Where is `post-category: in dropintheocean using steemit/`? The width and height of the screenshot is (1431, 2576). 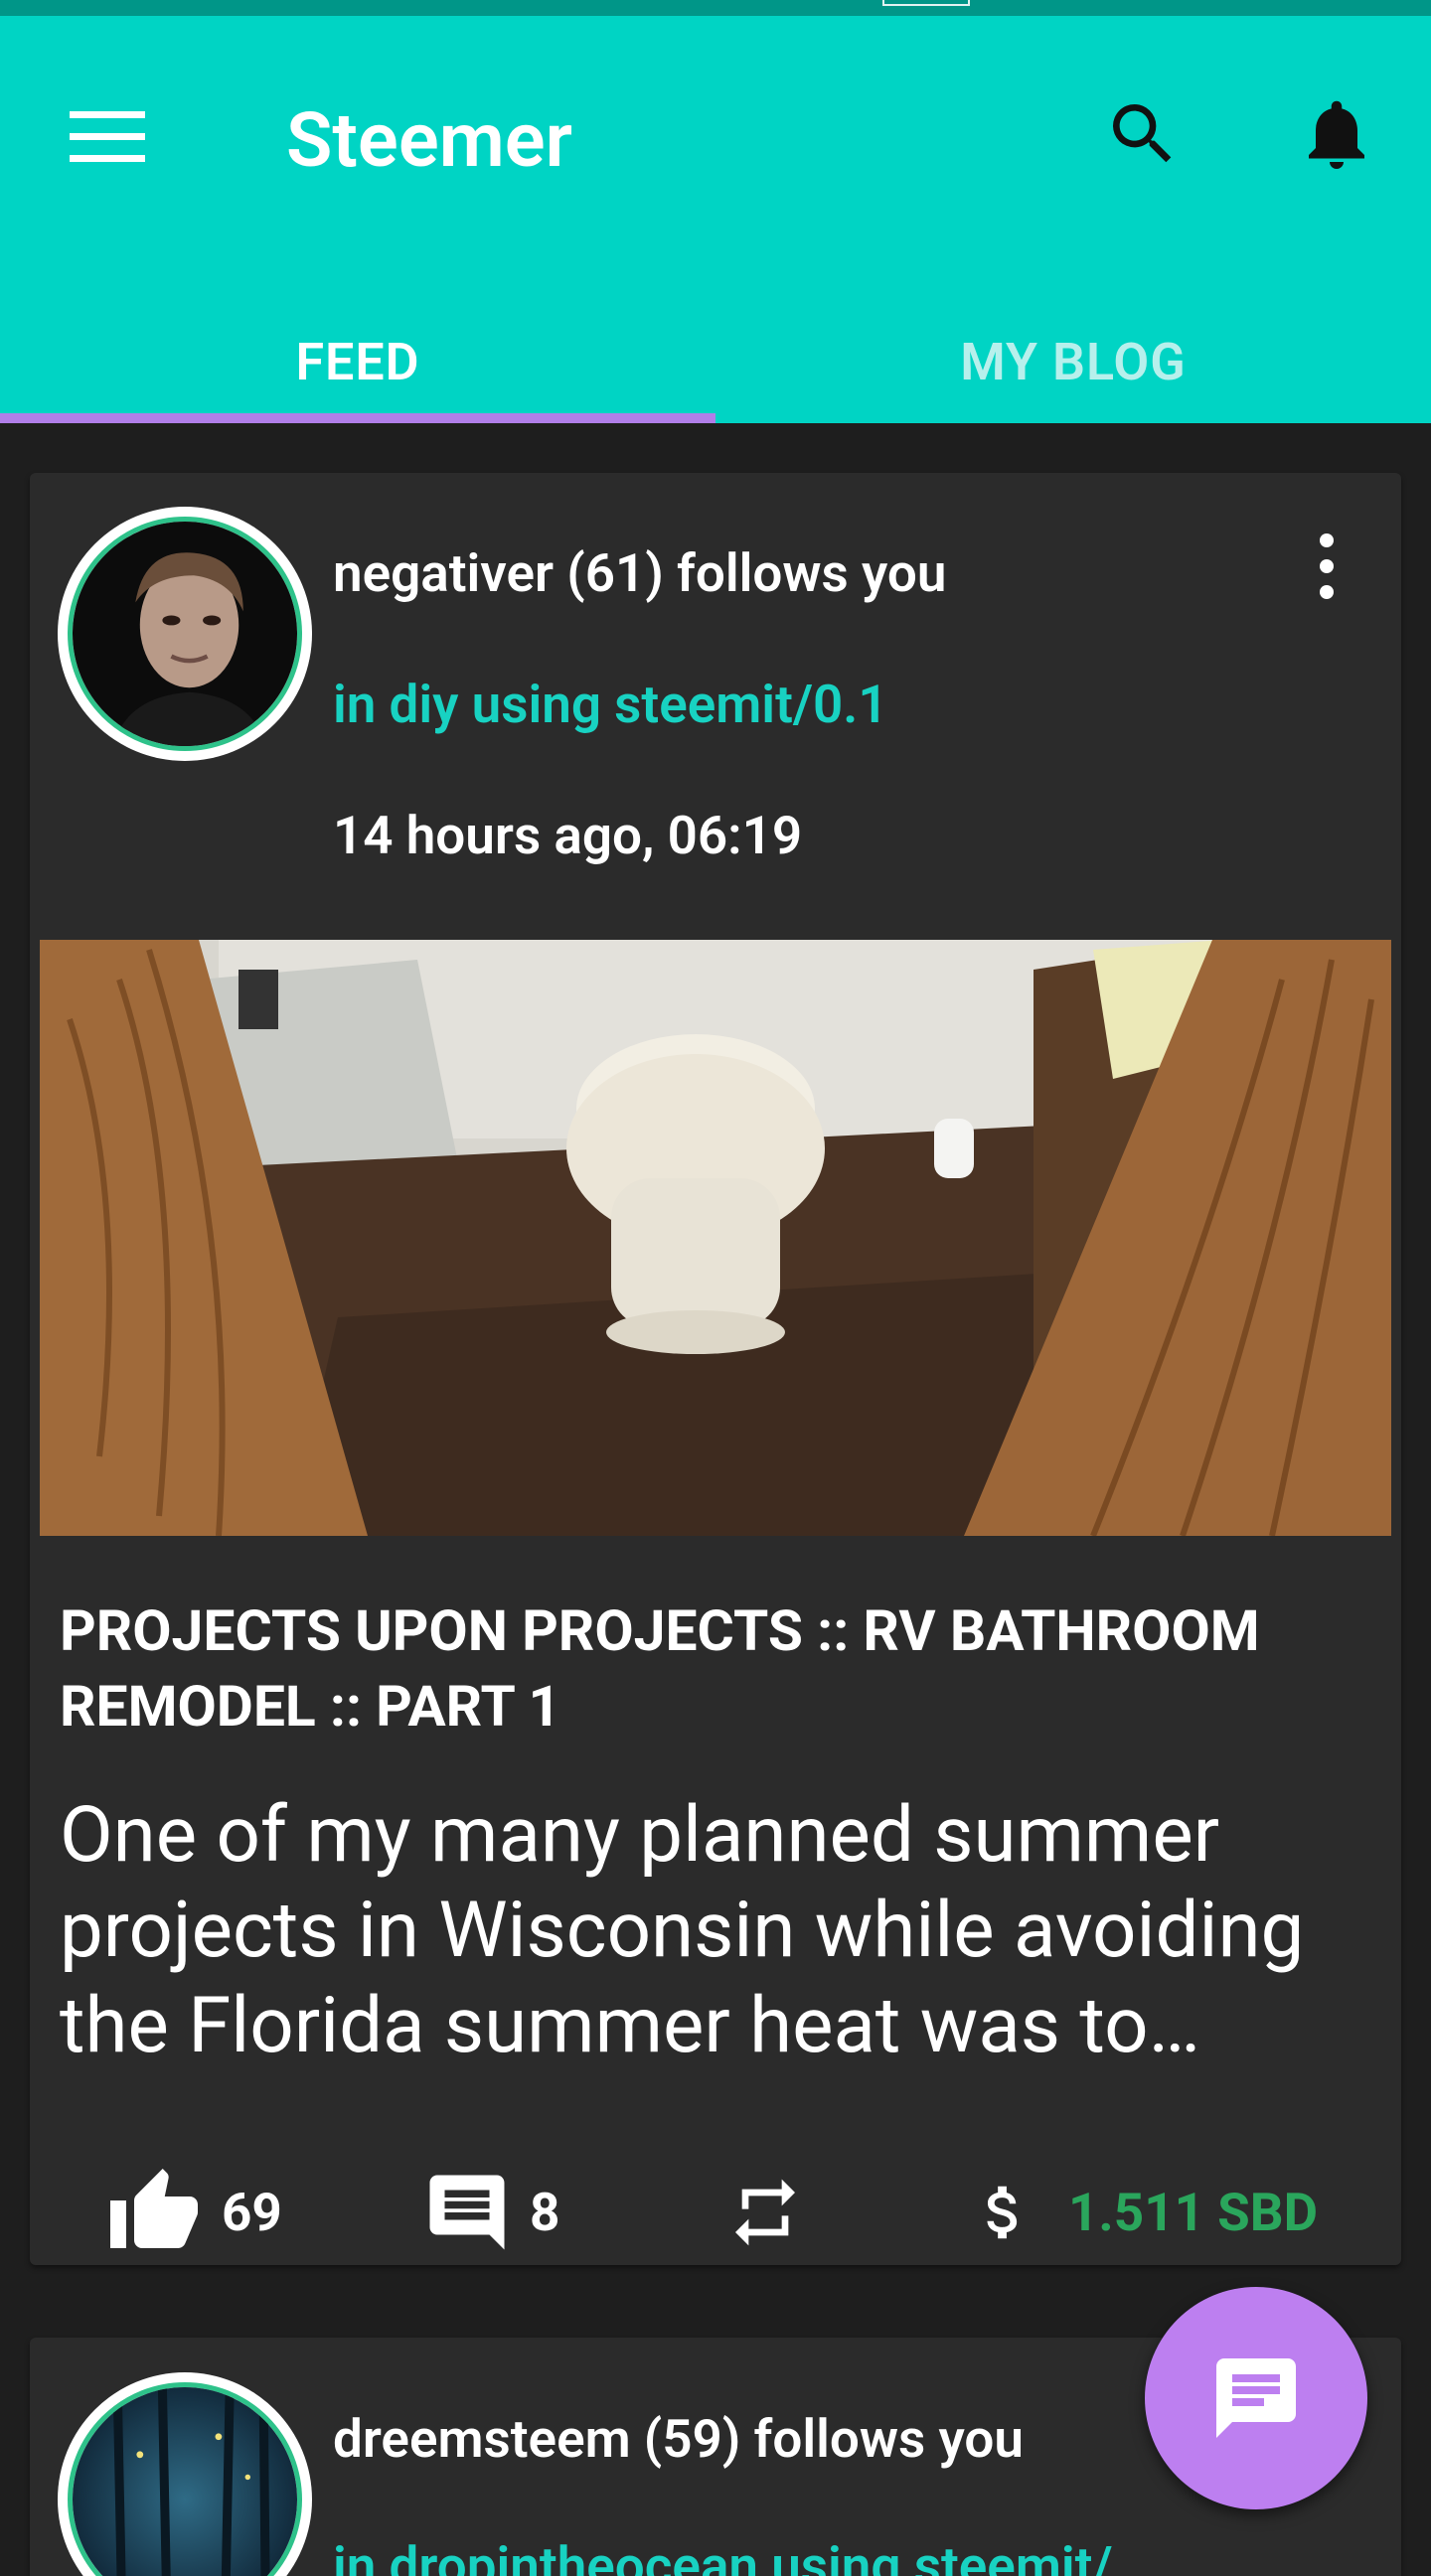 post-category: in dropintheocean using steemit/ is located at coordinates (723, 2555).